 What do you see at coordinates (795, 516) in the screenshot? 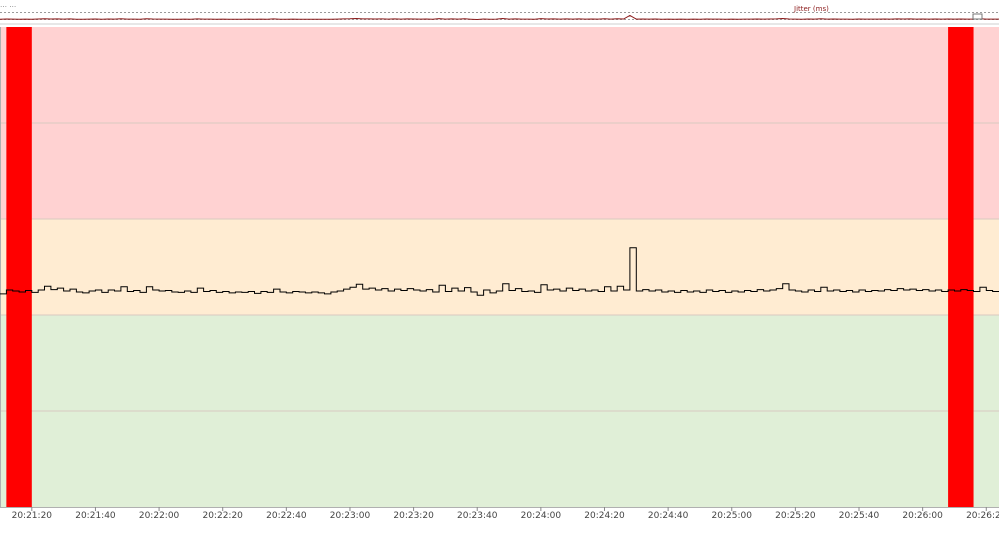
I see `x-tick-label: 20:25:20` at bounding box center [795, 516].